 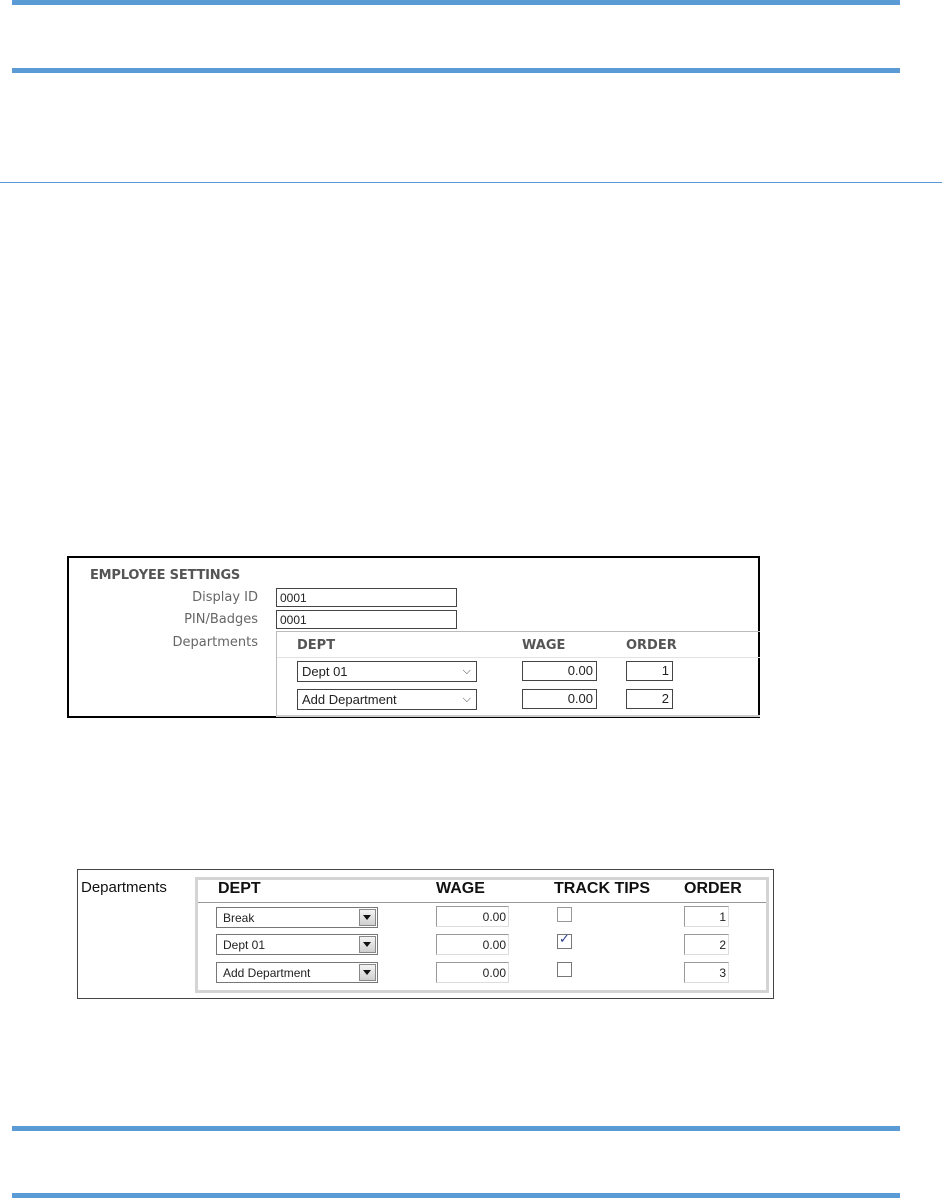 I want to click on add-department-select: Add Department, so click(x=297, y=972).